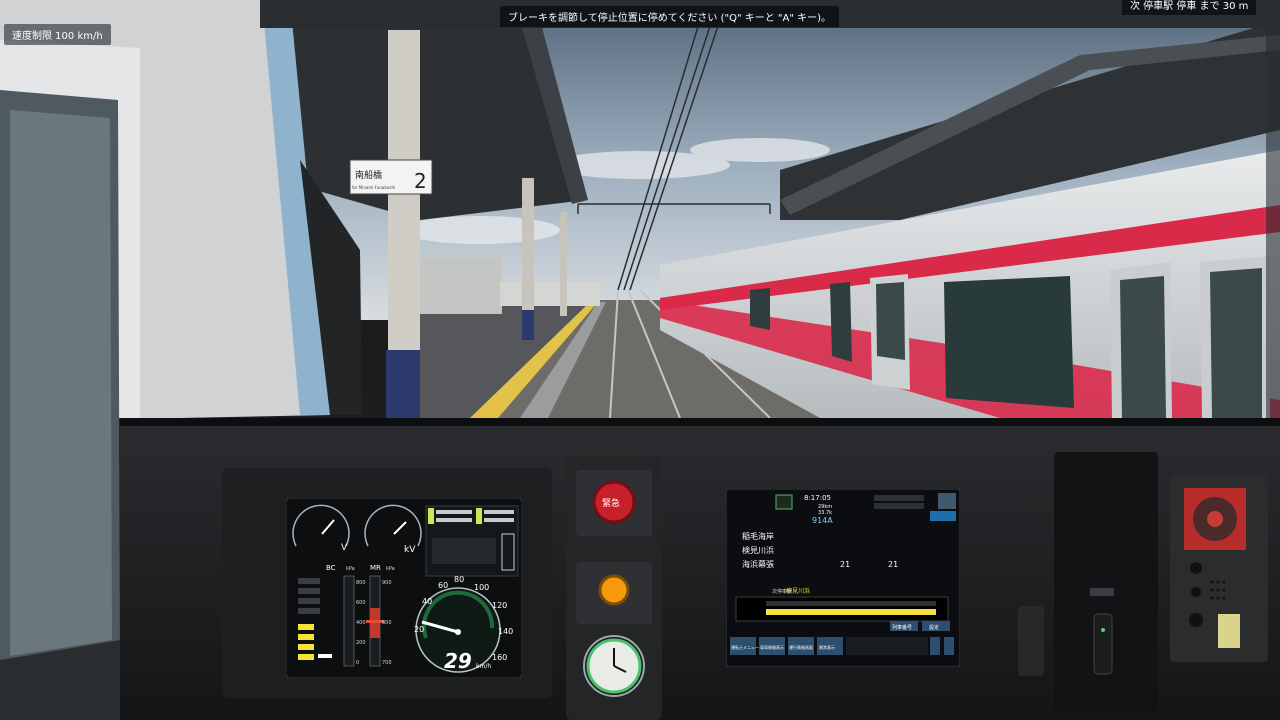  What do you see at coordinates (419, 629) in the screenshot?
I see `svg-text: 20` at bounding box center [419, 629].